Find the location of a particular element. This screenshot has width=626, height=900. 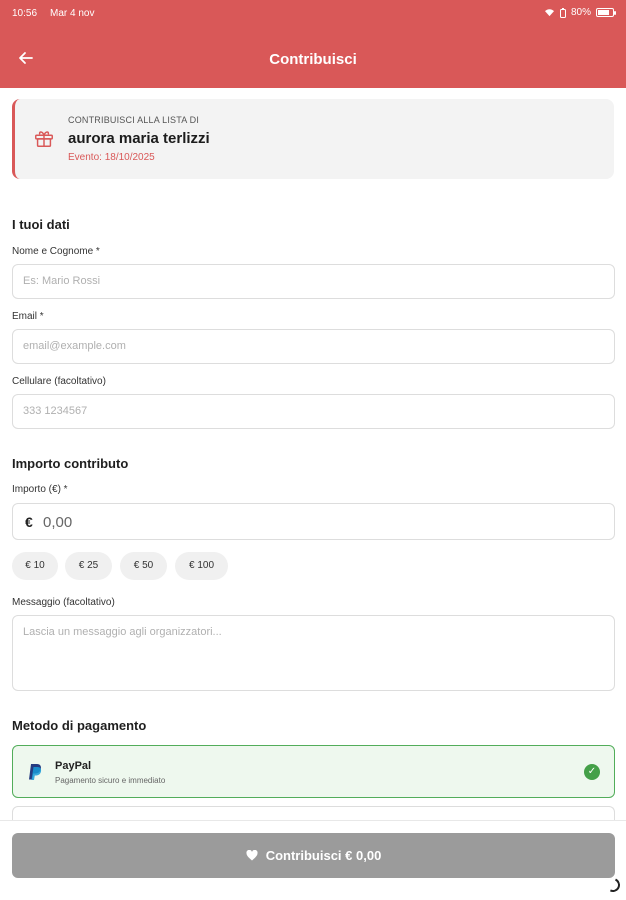

status-bar: 10:56 Mar 4 nov 80% is located at coordinates (313, 13).